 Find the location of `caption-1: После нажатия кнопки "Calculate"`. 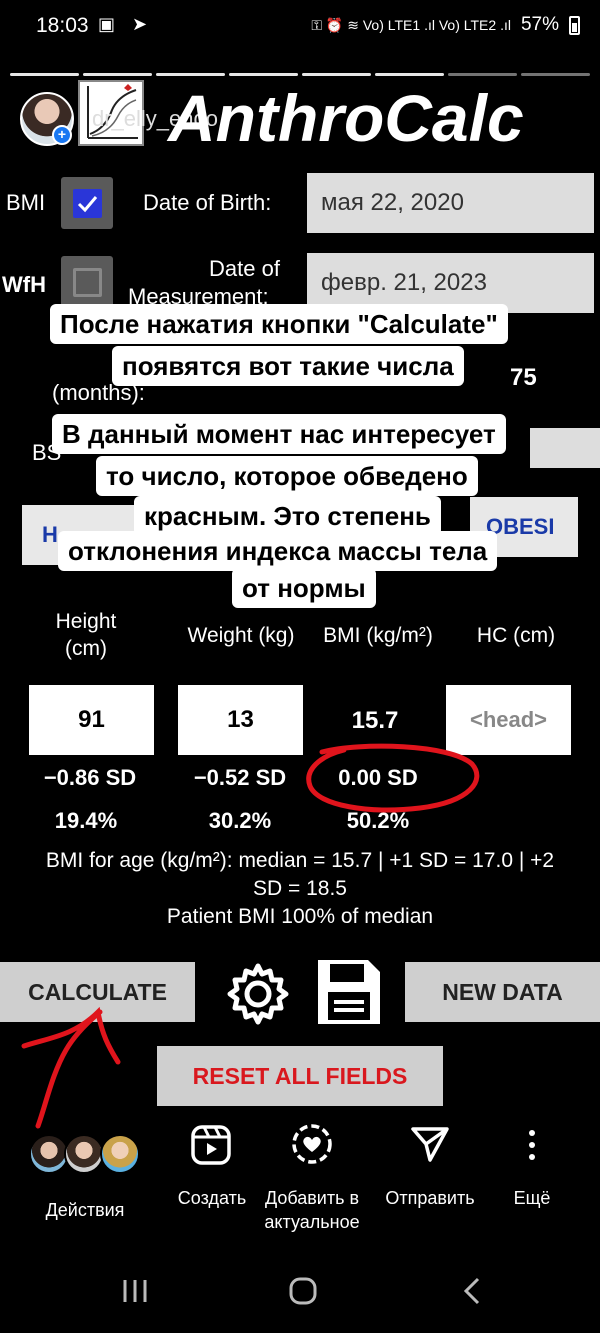

caption-1: После нажатия кнопки "Calculate" is located at coordinates (279, 324).